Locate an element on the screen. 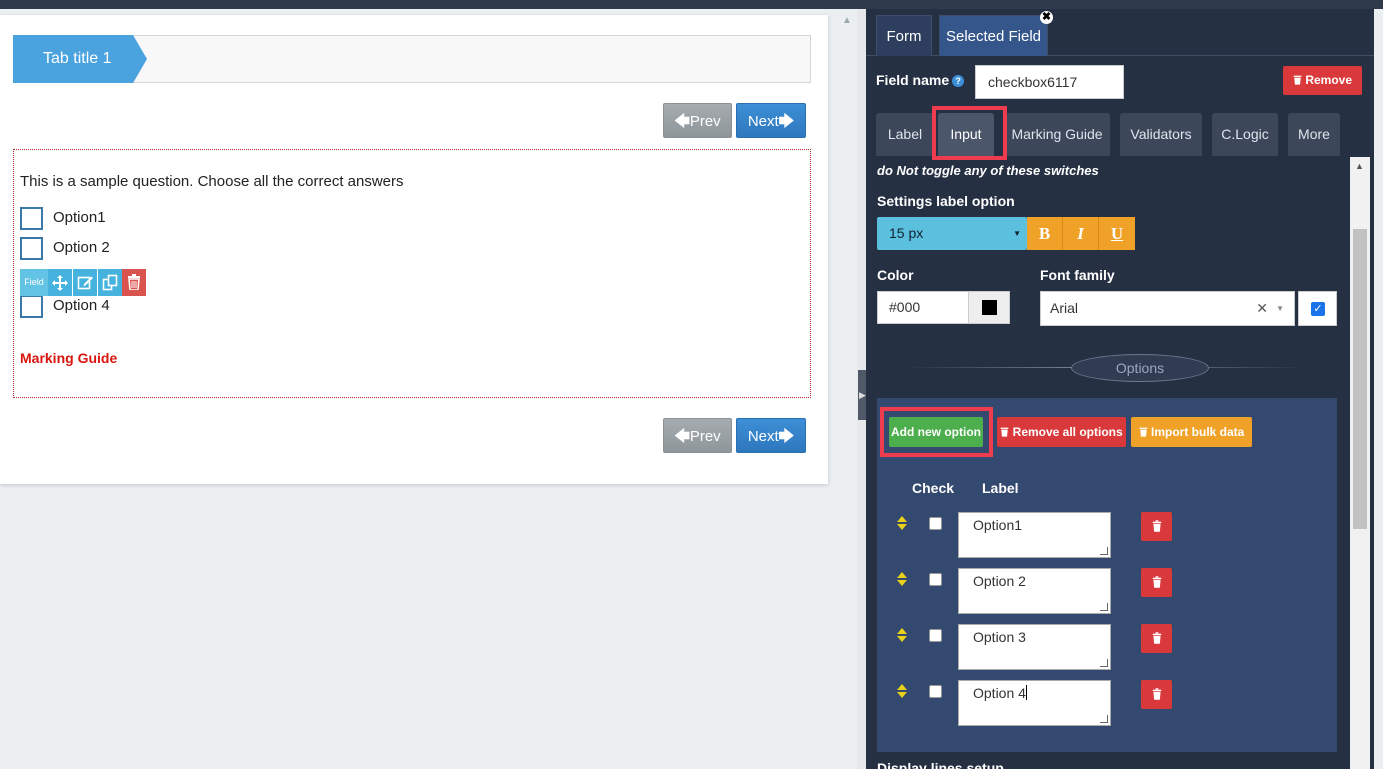 Image resolution: width=1383 pixels, height=769 pixels. font-size-select: 15 px ▼ is located at coordinates (952, 233).